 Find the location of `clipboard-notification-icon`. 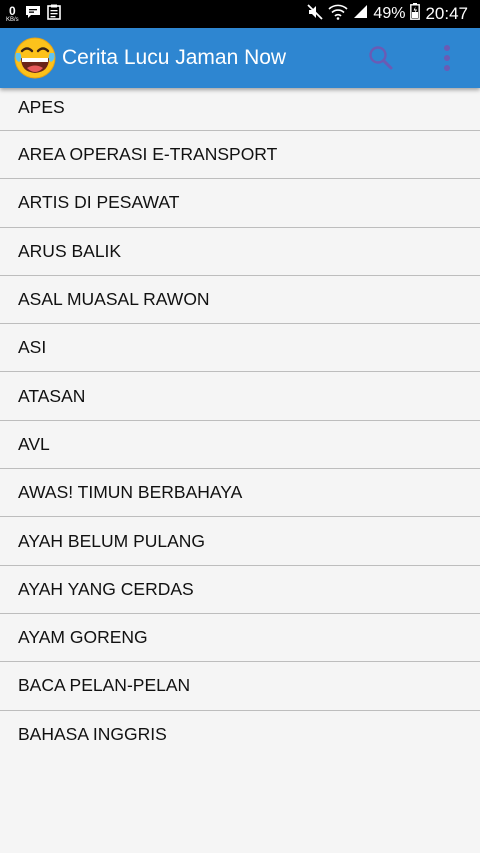

clipboard-notification-icon is located at coordinates (53, 14).